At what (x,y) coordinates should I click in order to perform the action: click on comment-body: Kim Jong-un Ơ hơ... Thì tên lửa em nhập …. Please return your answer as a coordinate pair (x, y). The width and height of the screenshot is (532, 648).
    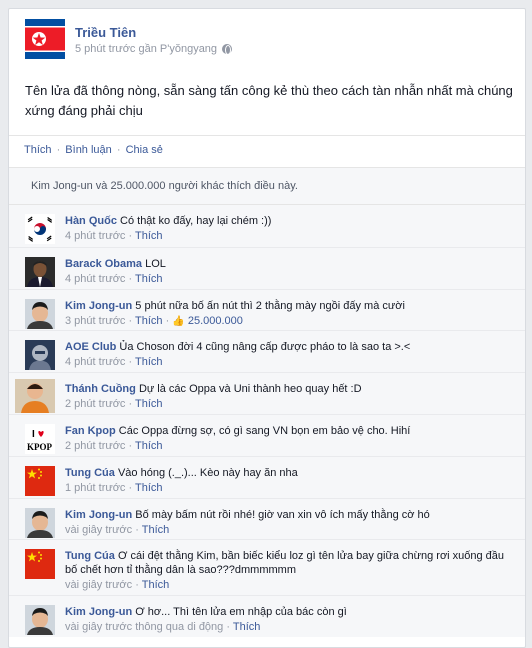
    Looking at the image, I should click on (290, 620).